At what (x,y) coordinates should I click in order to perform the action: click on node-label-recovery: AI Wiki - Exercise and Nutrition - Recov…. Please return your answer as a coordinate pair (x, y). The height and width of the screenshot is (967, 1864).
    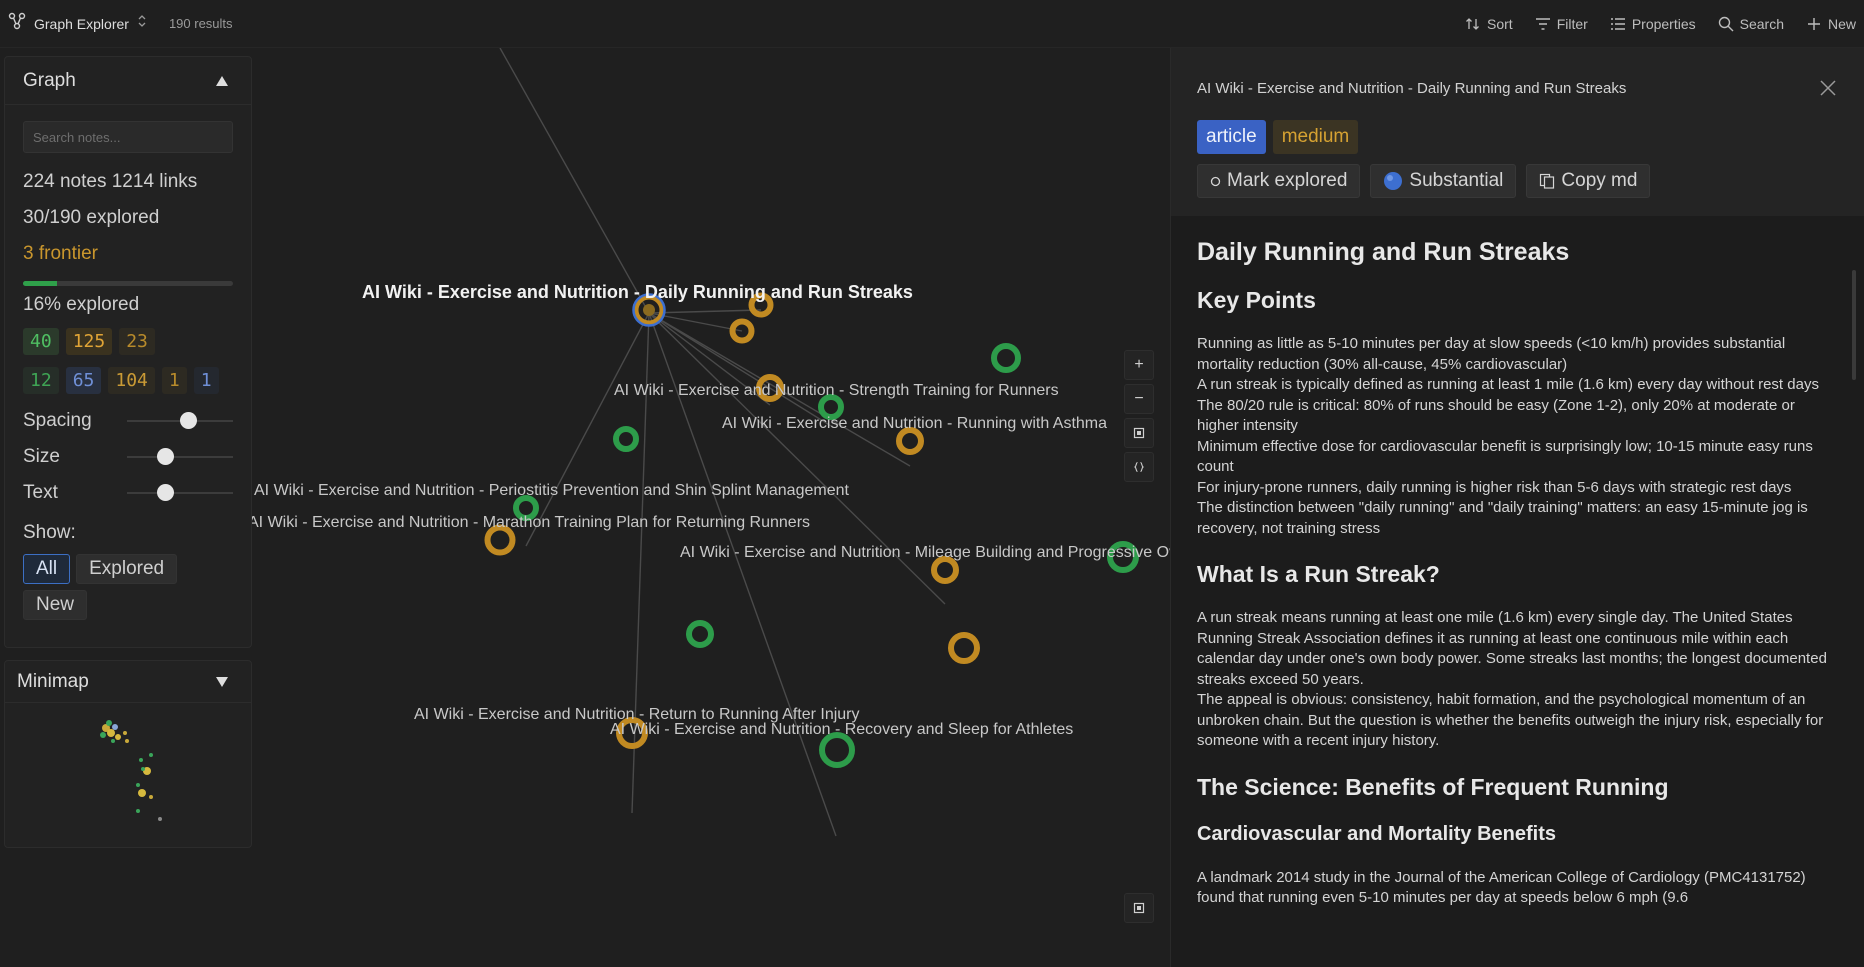
    Looking at the image, I should click on (841, 729).